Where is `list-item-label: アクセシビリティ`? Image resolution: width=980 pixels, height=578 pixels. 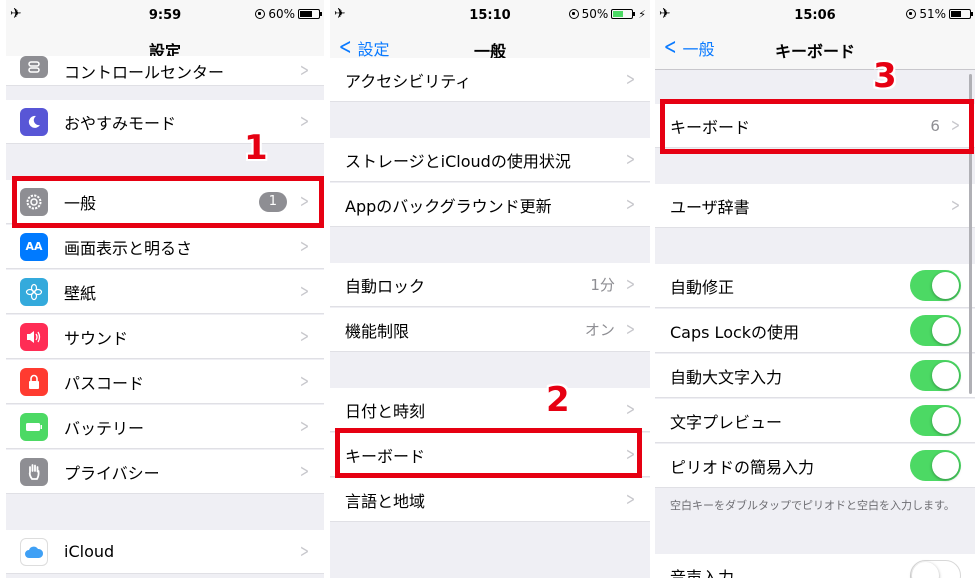
list-item-label: アクセシビリティ is located at coordinates (408, 81).